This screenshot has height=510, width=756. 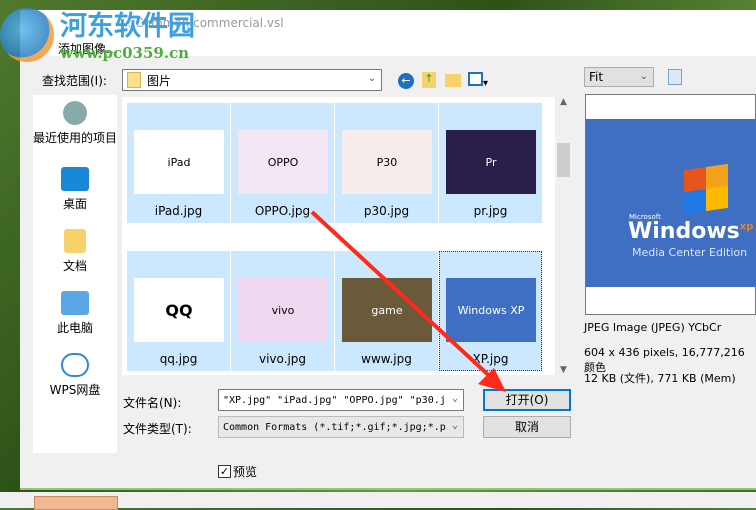 I want to click on arrow-shaft, so click(x=404, y=297).